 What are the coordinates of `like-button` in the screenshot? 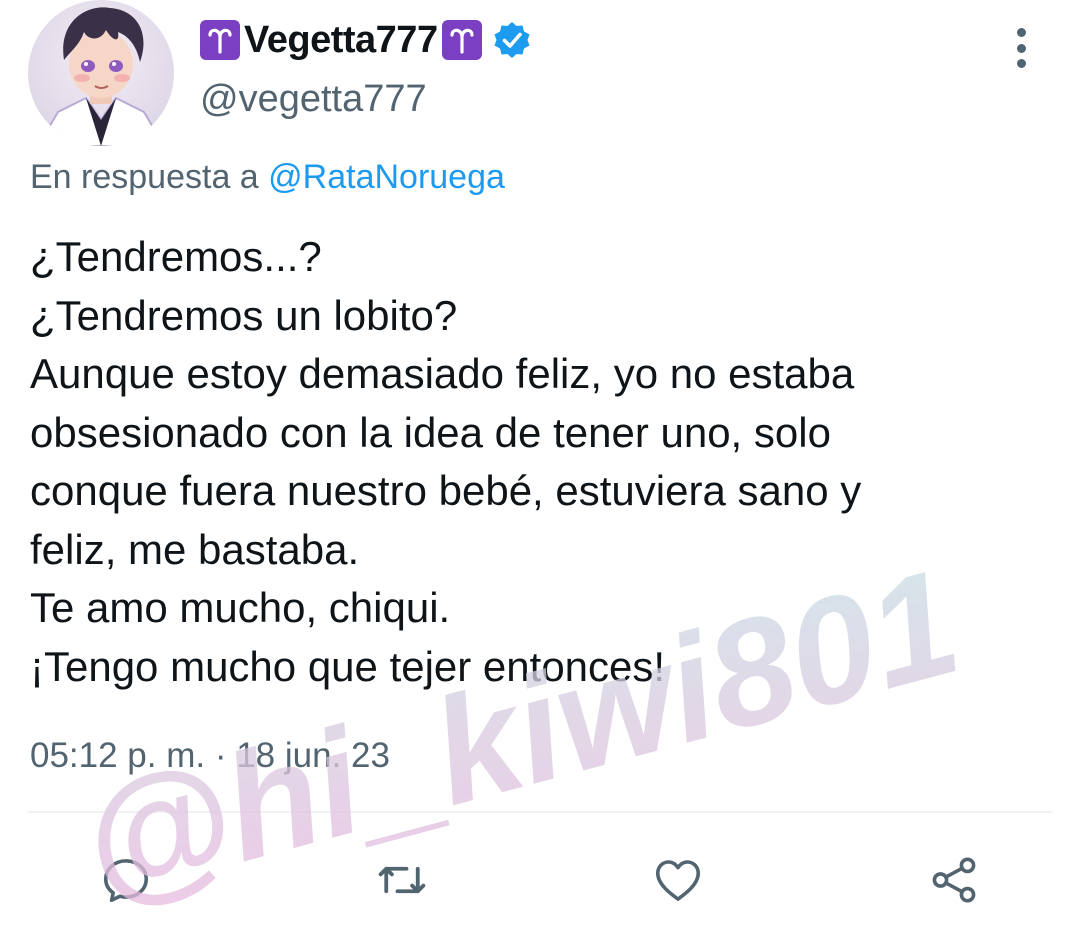 It's located at (678, 880).